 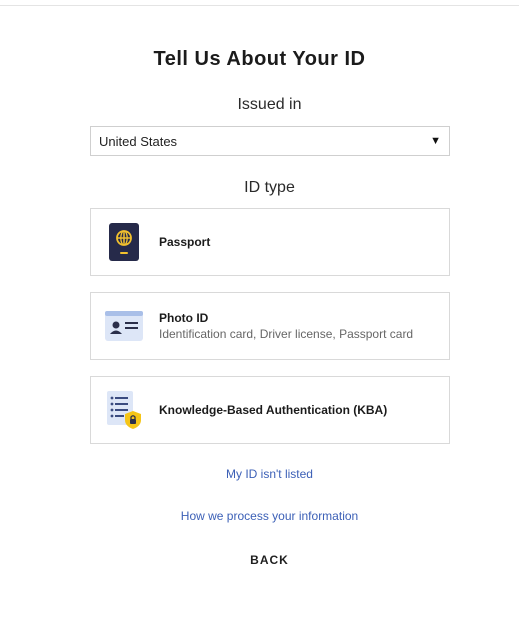 I want to click on id-option-title: Passport, so click(x=185, y=242).